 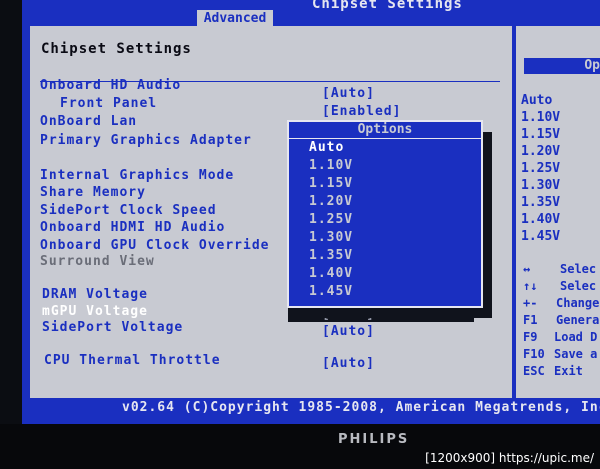 What do you see at coordinates (331, 201) in the screenshot?
I see `option-1-20v: 1.20V` at bounding box center [331, 201].